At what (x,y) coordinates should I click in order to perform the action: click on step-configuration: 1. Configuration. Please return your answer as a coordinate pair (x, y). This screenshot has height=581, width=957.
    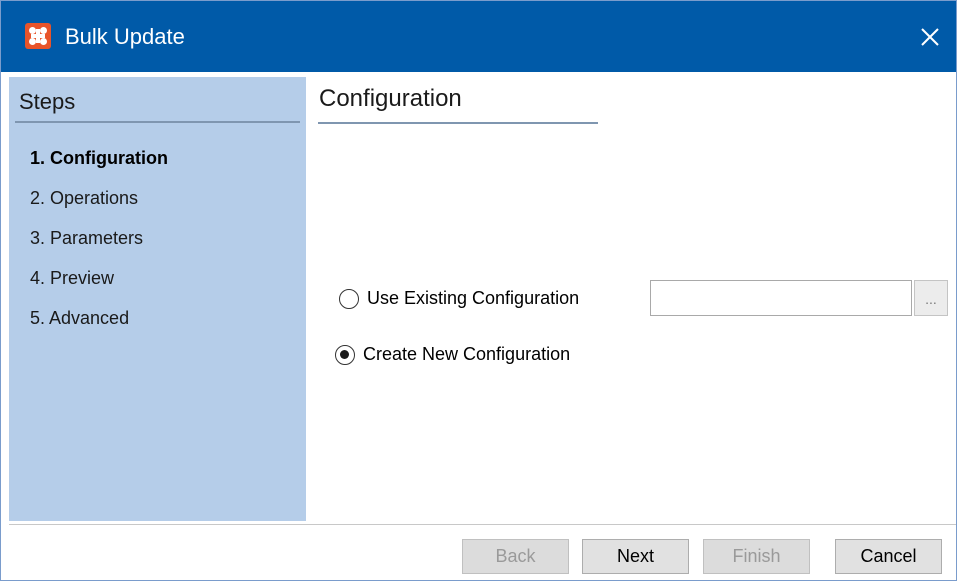
    Looking at the image, I should click on (99, 158).